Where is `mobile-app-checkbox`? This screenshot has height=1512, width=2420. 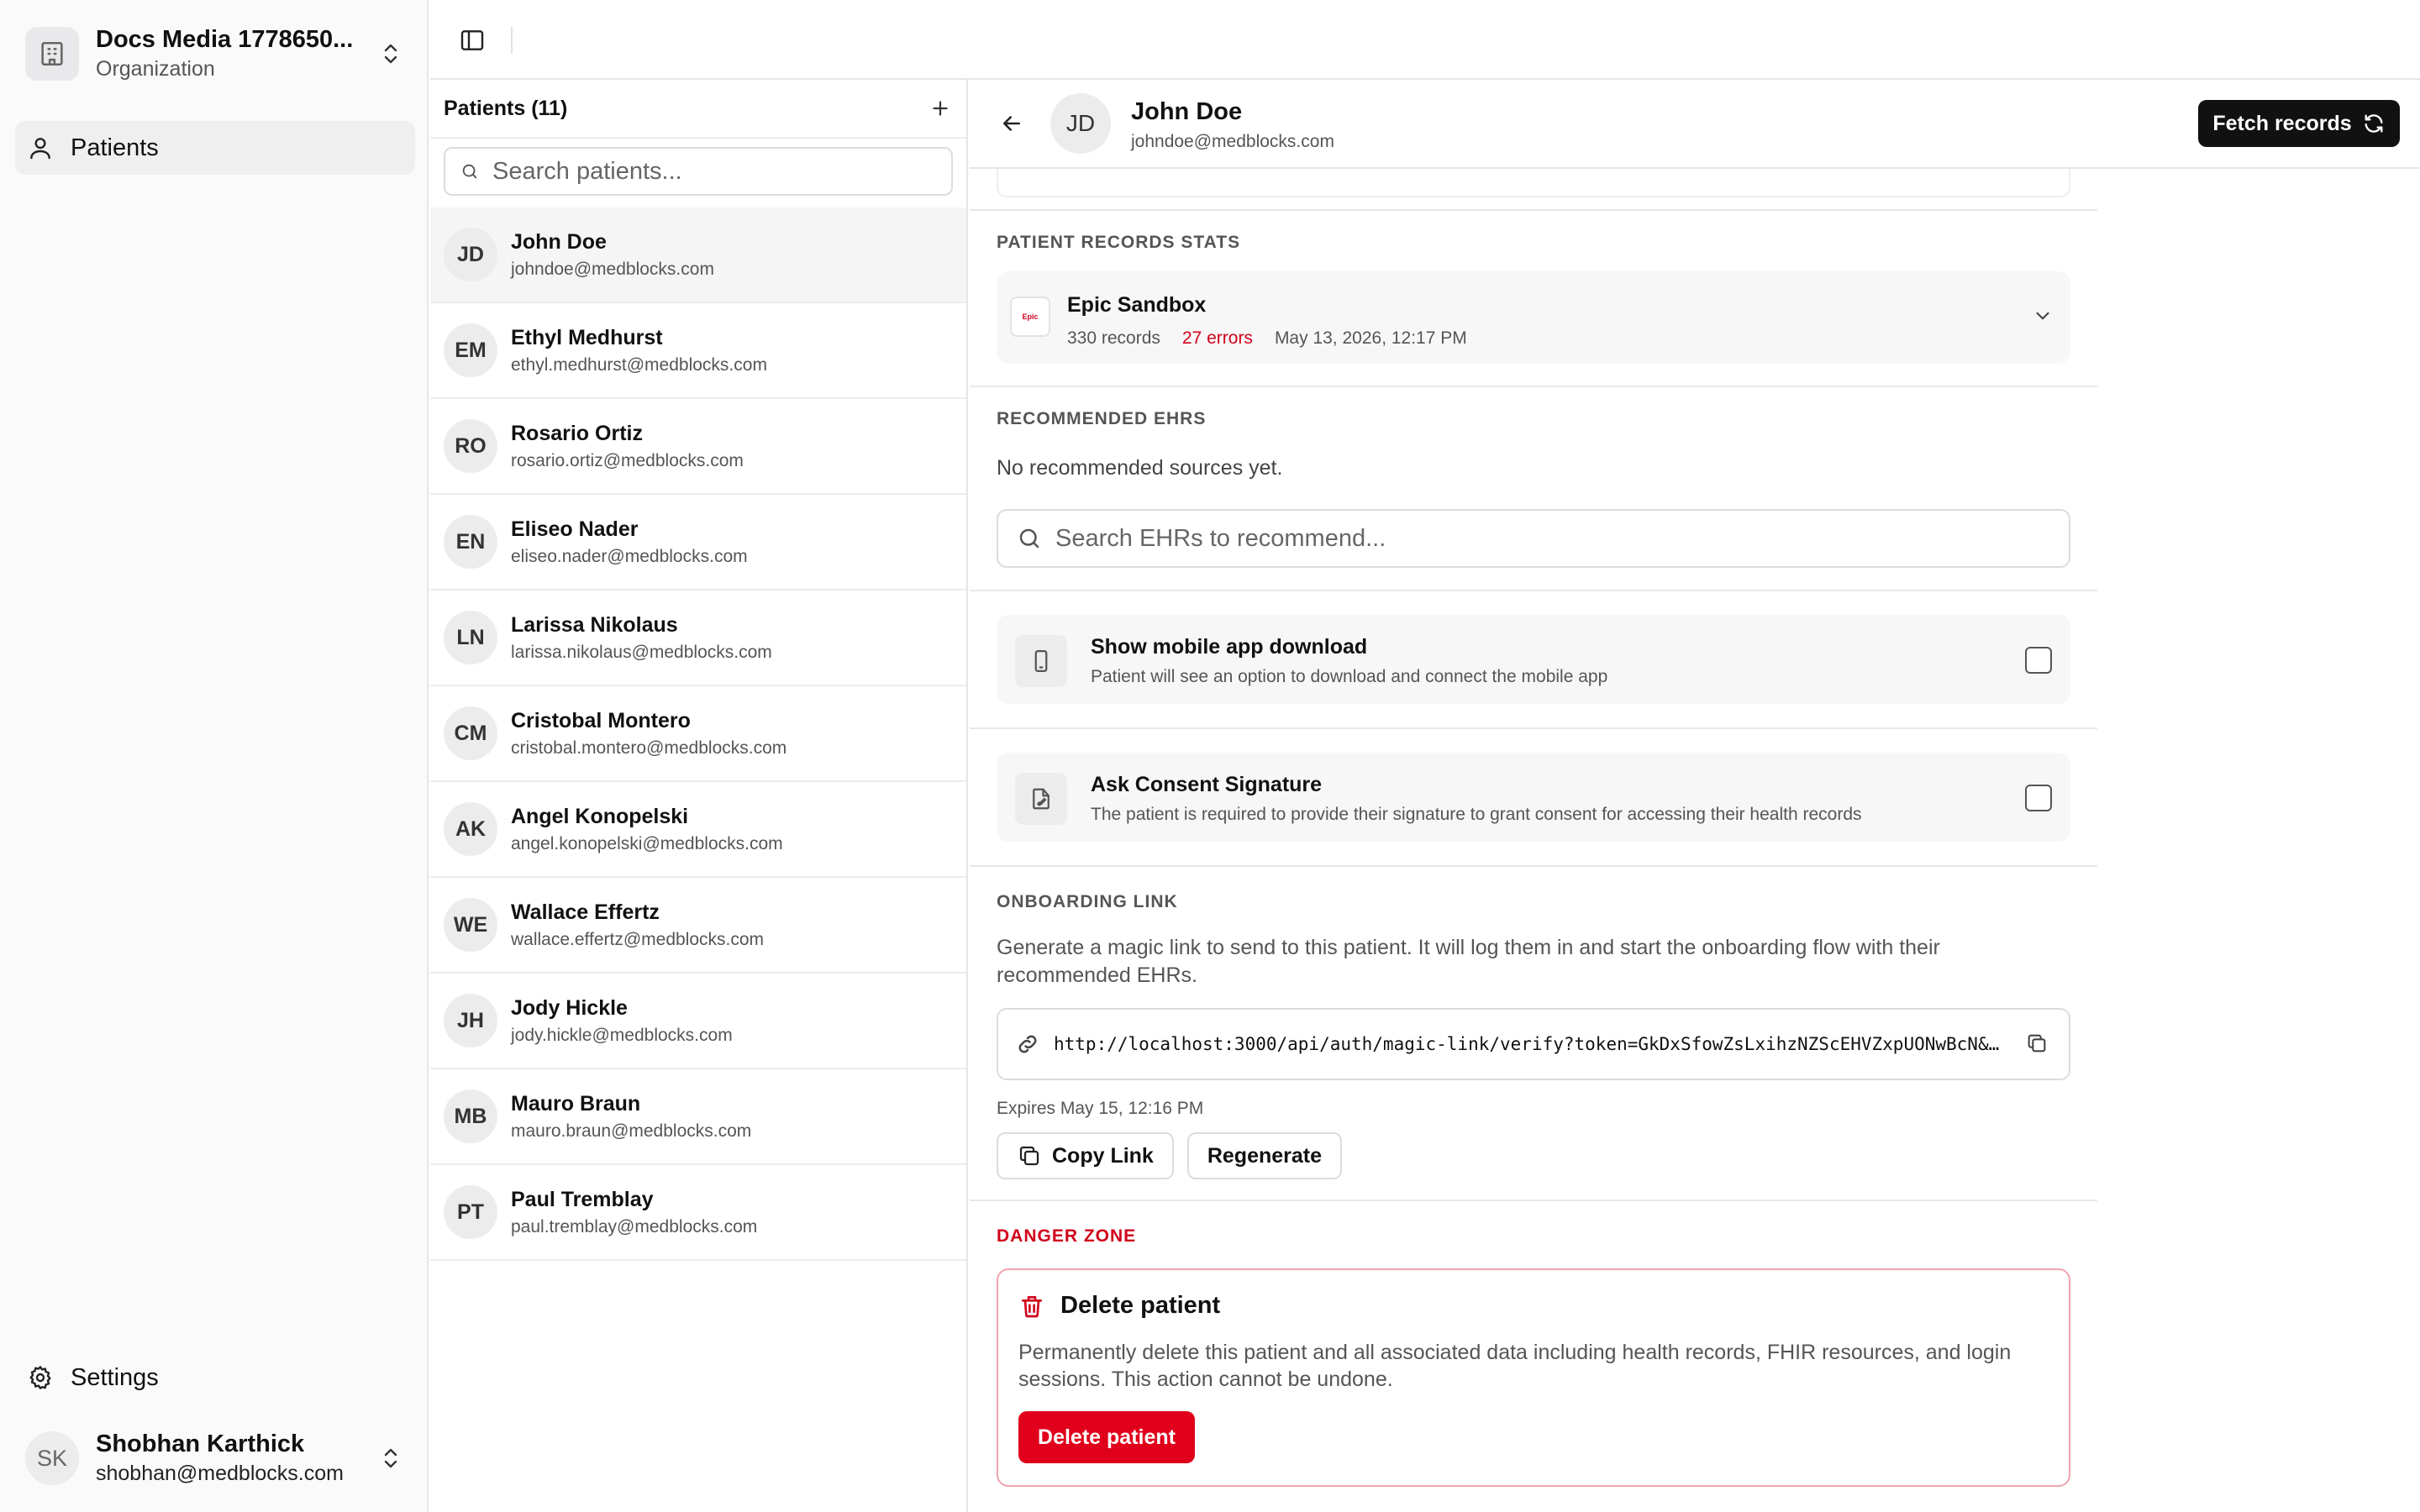
mobile-app-checkbox is located at coordinates (2039, 660).